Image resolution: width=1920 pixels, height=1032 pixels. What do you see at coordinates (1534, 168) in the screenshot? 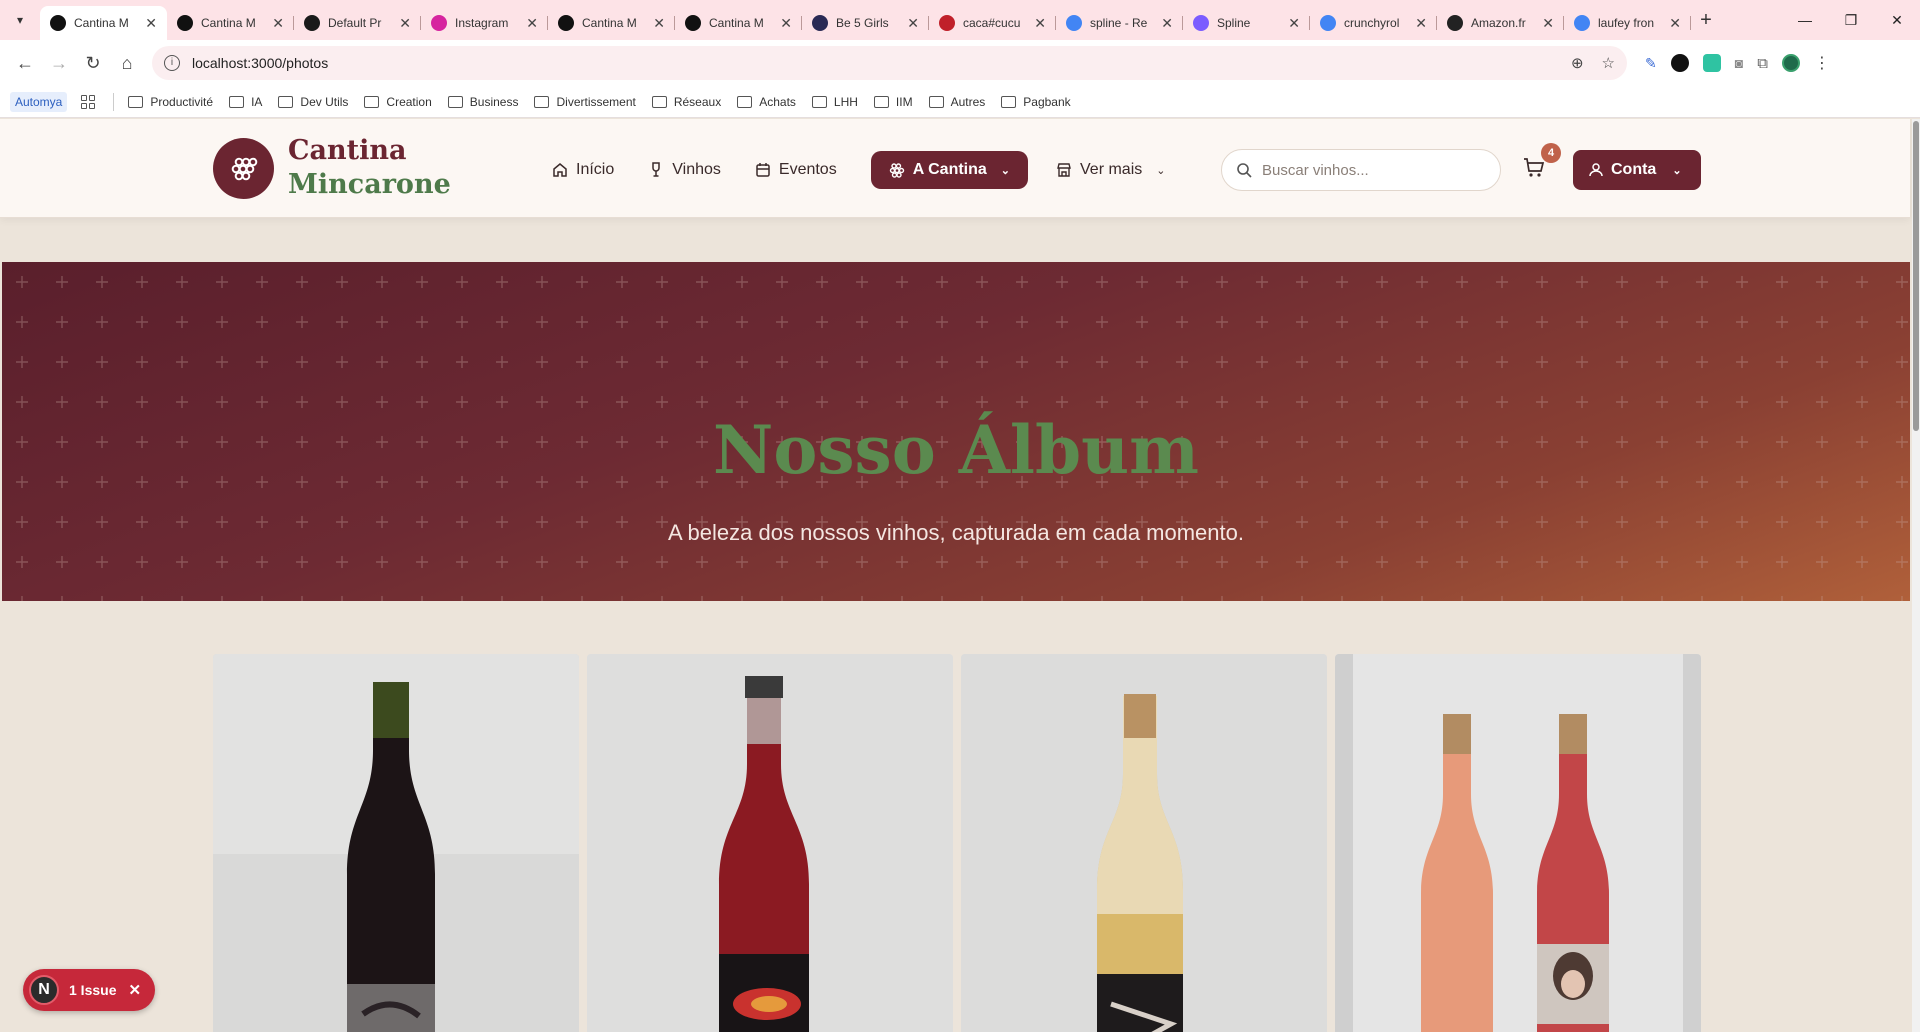
I see `cart-icon` at bounding box center [1534, 168].